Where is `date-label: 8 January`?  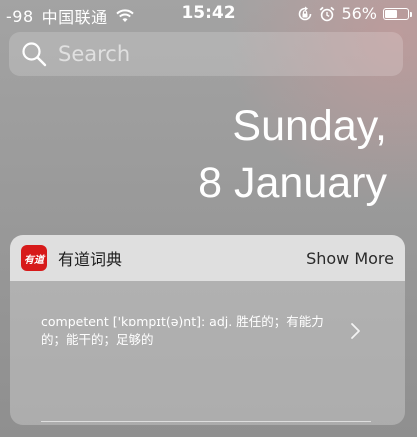 date-label: 8 January is located at coordinates (292, 183).